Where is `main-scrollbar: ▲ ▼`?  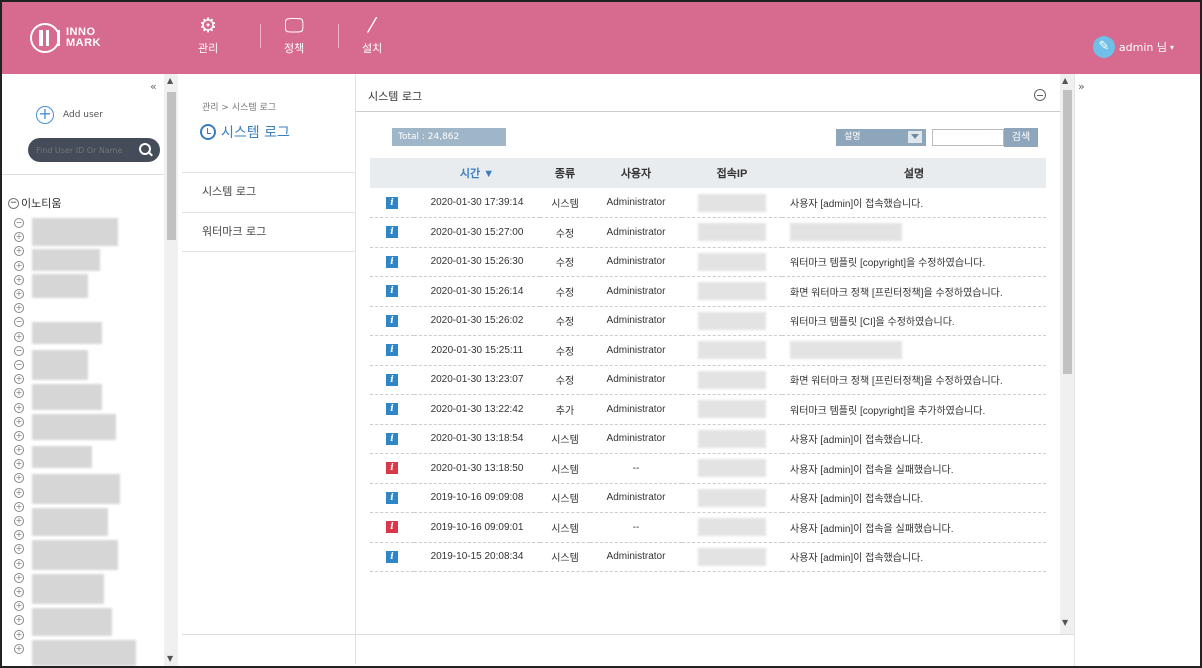 main-scrollbar: ▲ ▼ is located at coordinates (1067, 354).